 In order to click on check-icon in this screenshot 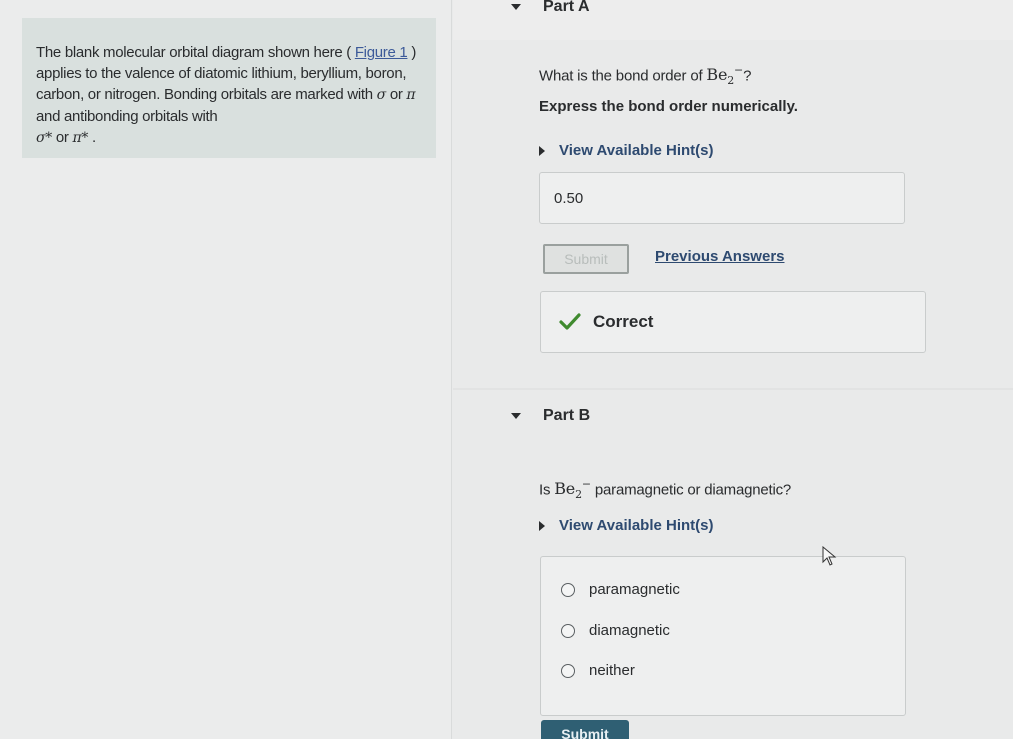, I will do `click(570, 321)`.